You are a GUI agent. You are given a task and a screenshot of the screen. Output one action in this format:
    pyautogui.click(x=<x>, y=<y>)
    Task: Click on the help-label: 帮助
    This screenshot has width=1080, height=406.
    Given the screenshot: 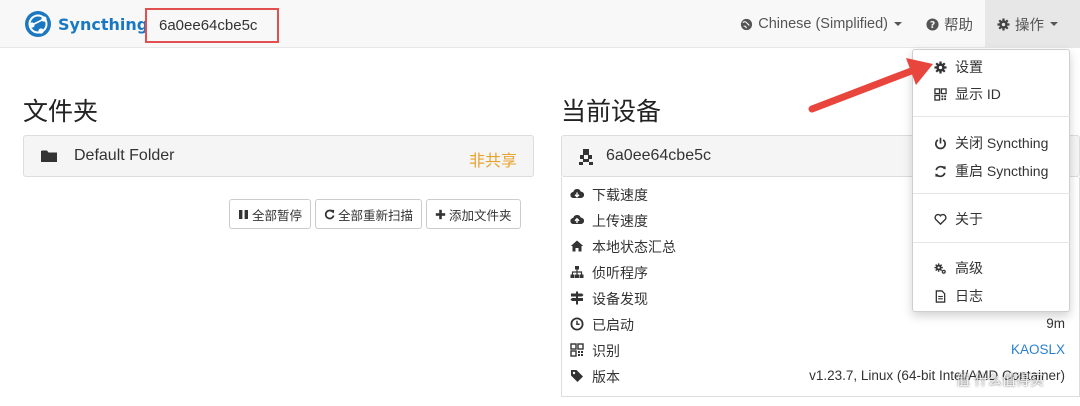 What is the action you would take?
    pyautogui.click(x=958, y=25)
    